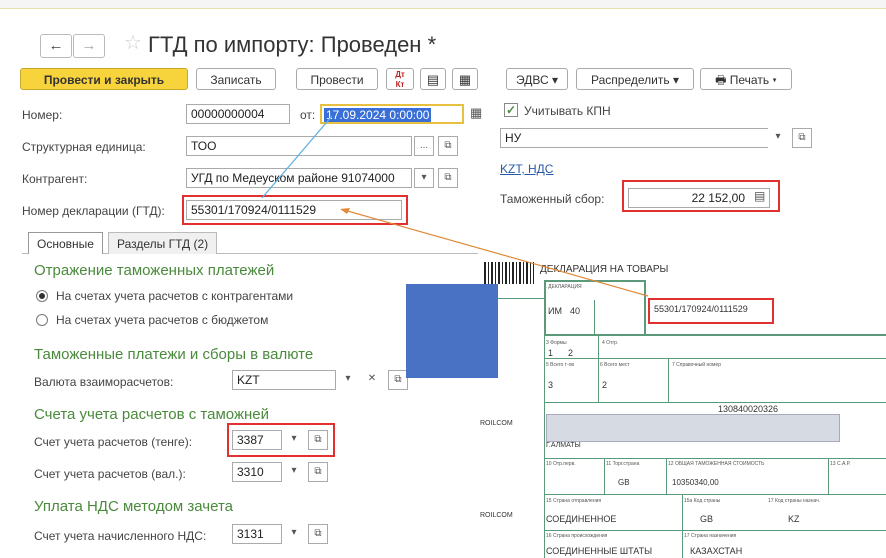  Describe the element at coordinates (345, 211) in the screenshot. I see `declaration-arrow-head` at that location.